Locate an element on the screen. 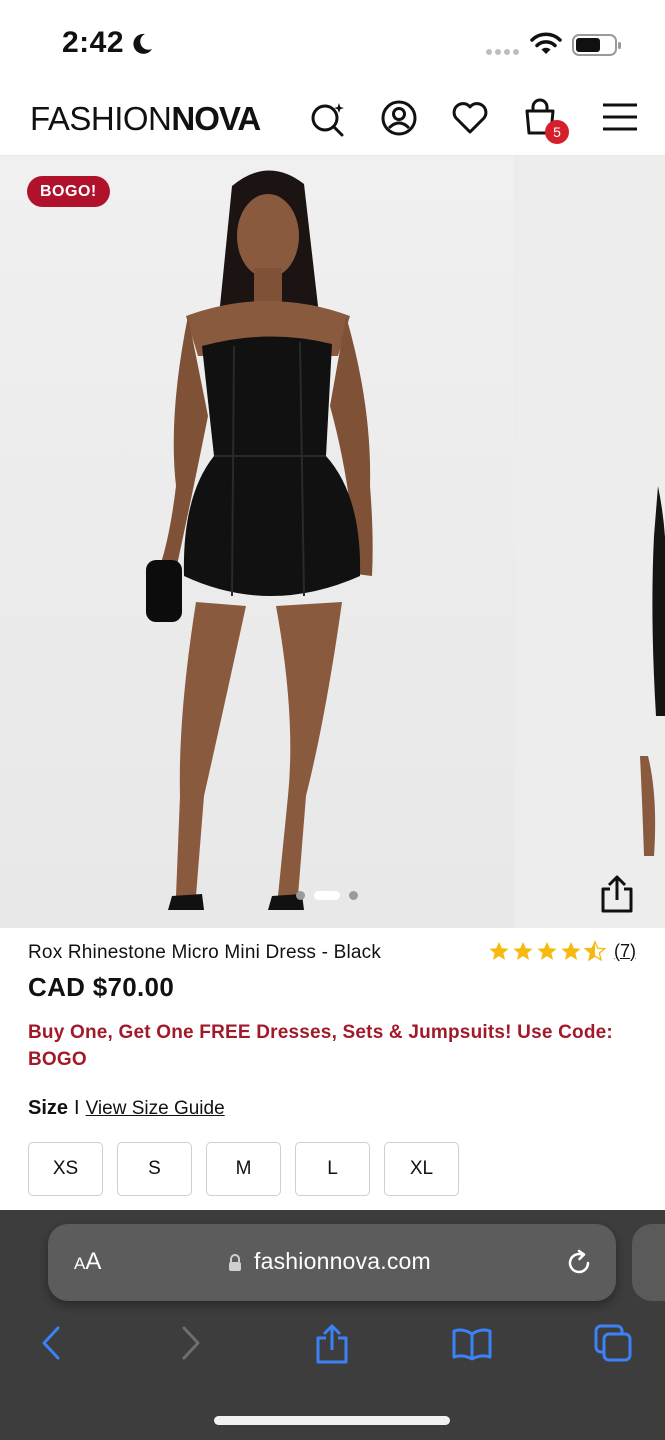 This screenshot has height=1440, width=665. carousel-pagination is located at coordinates (327, 895).